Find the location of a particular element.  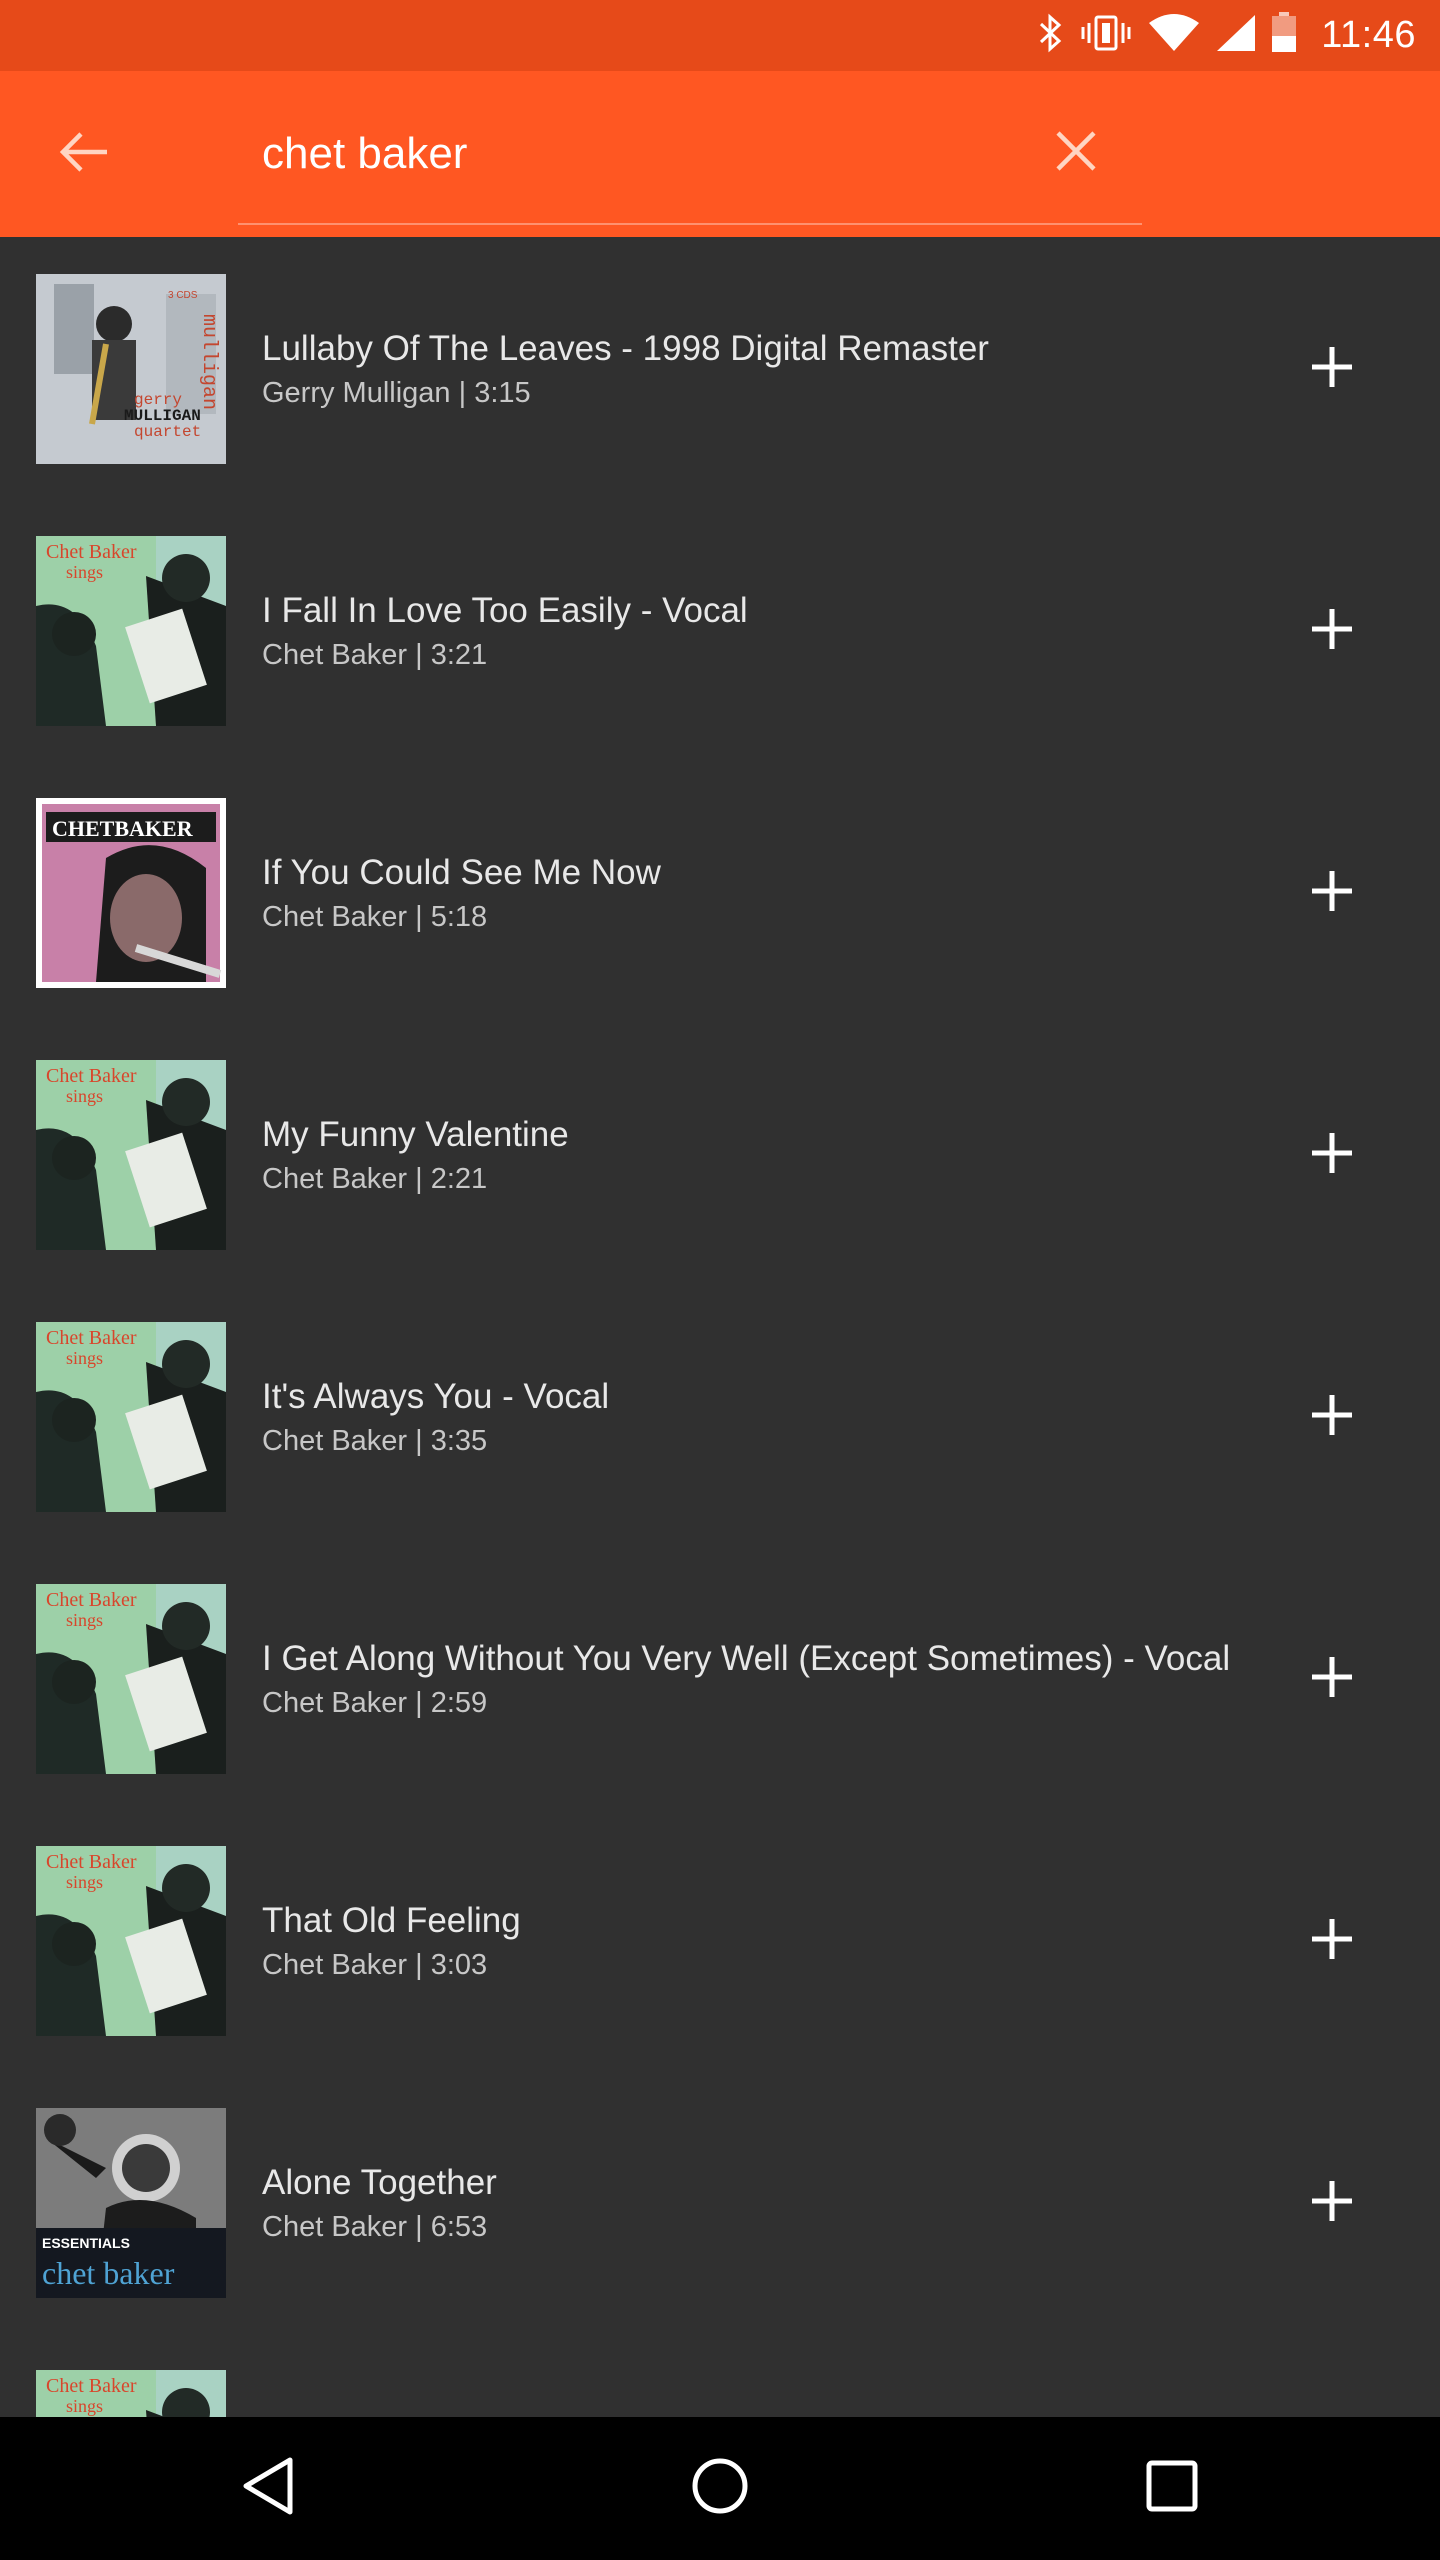

wifi-icon is located at coordinates (1174, 35).